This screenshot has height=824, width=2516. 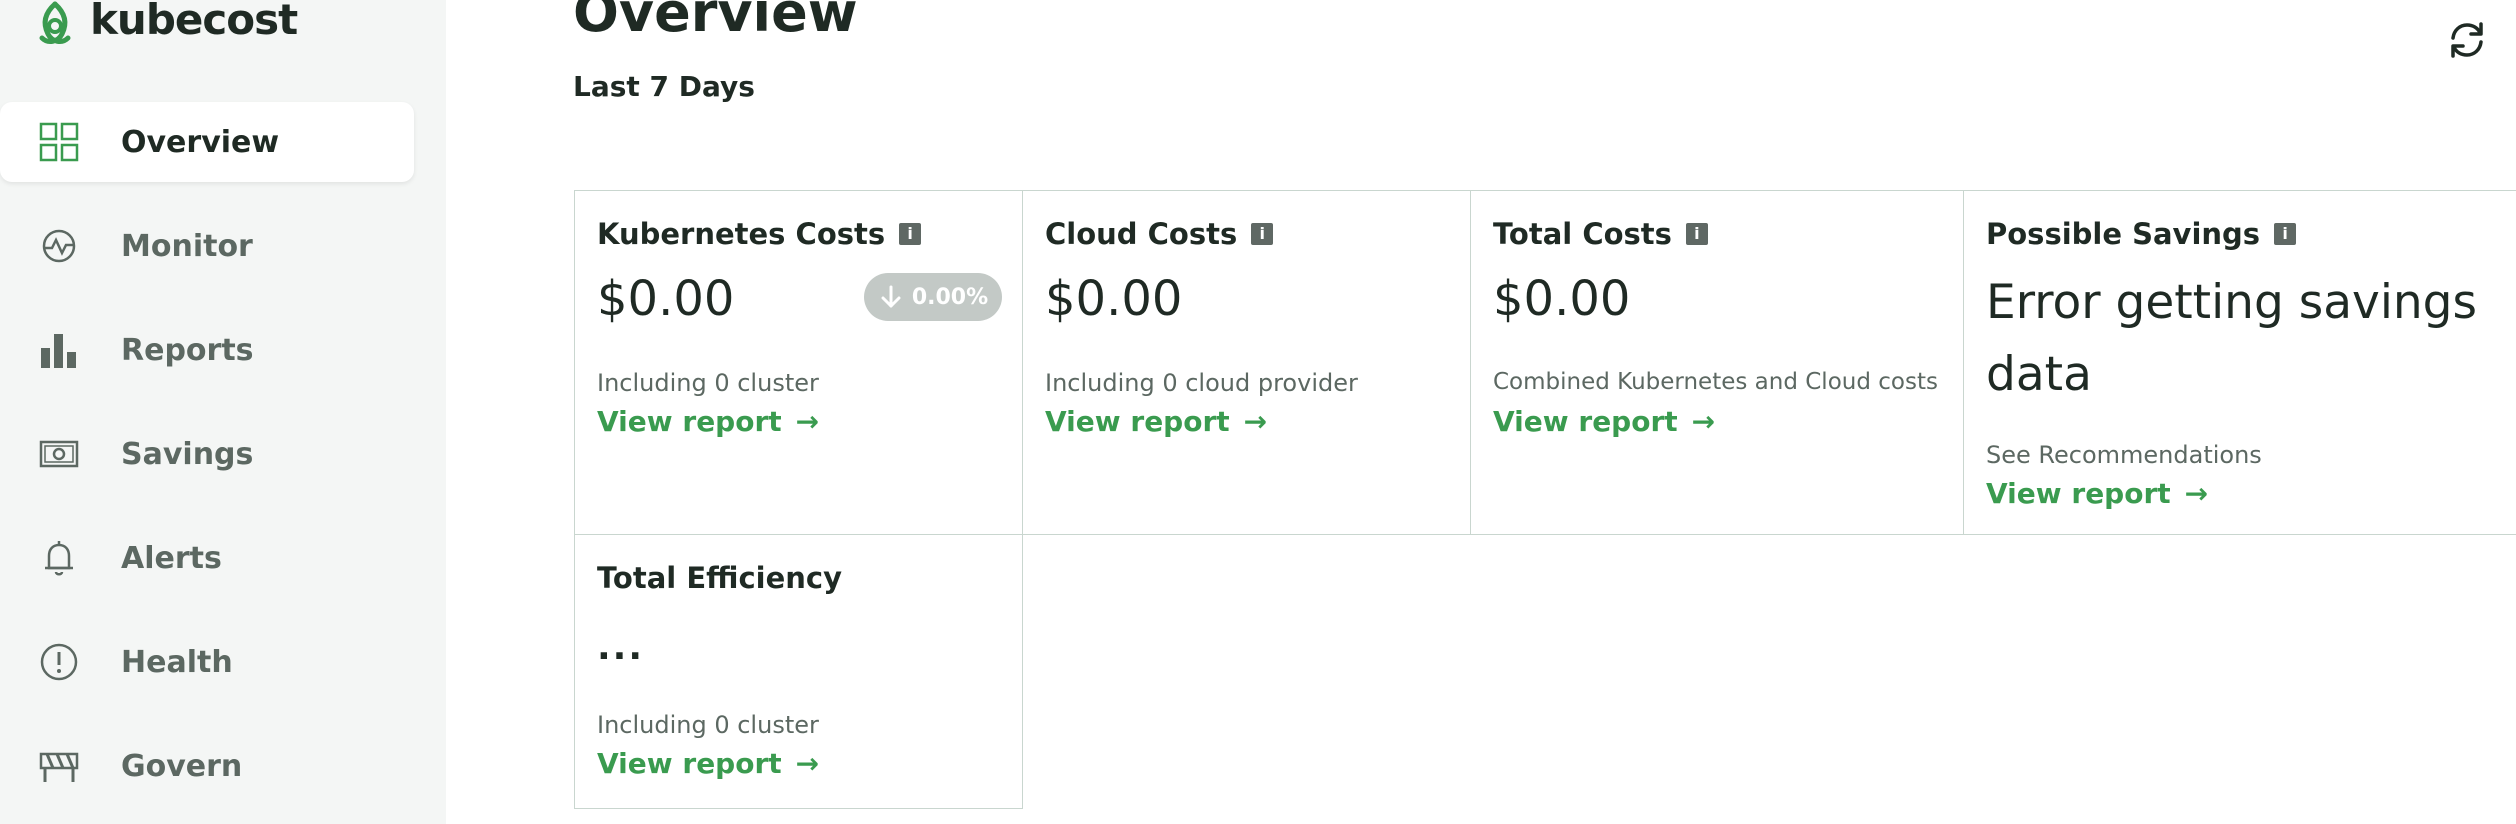 I want to click on sidebar-item-savings: Savings, so click(x=207, y=454).